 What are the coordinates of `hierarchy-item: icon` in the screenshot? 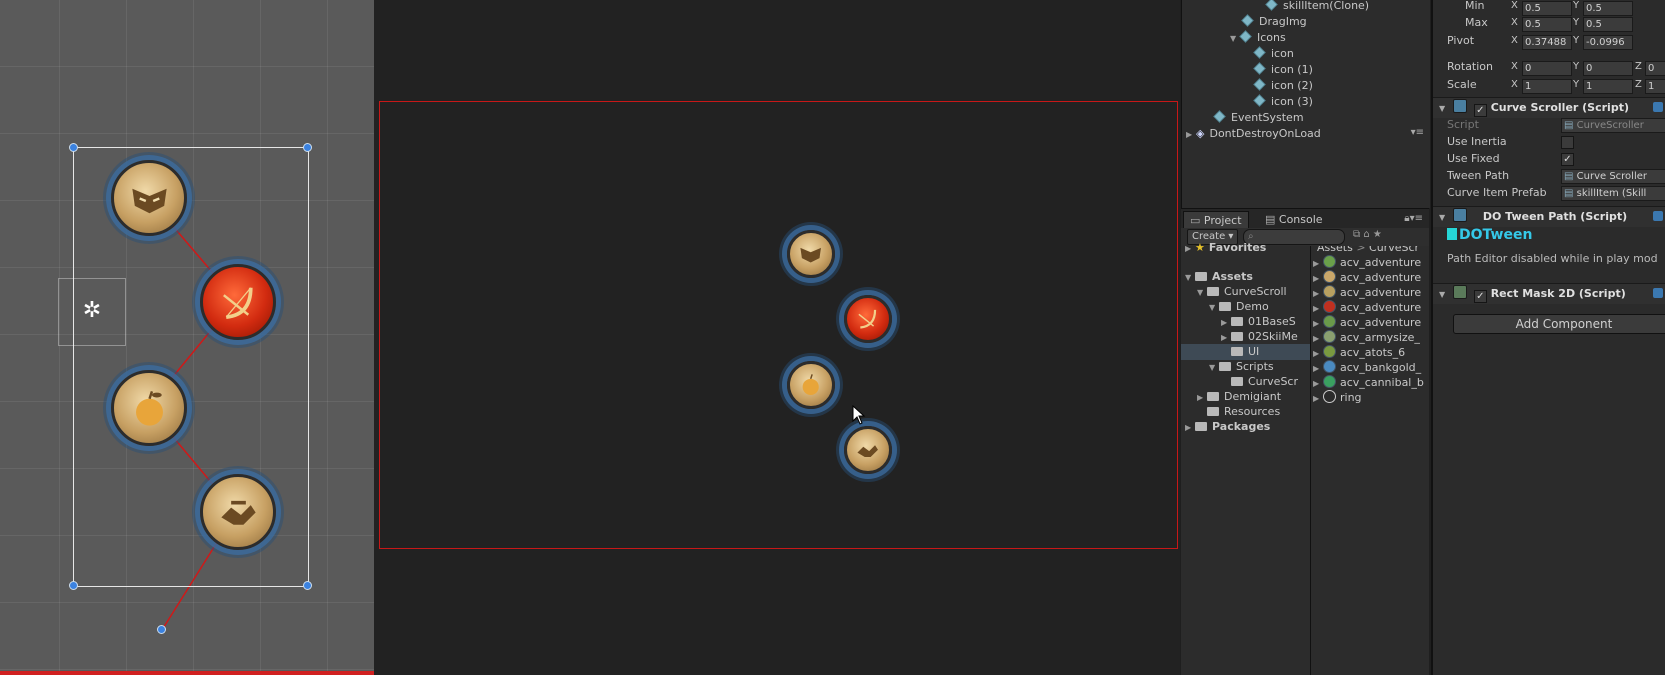 It's located at (1273, 54).